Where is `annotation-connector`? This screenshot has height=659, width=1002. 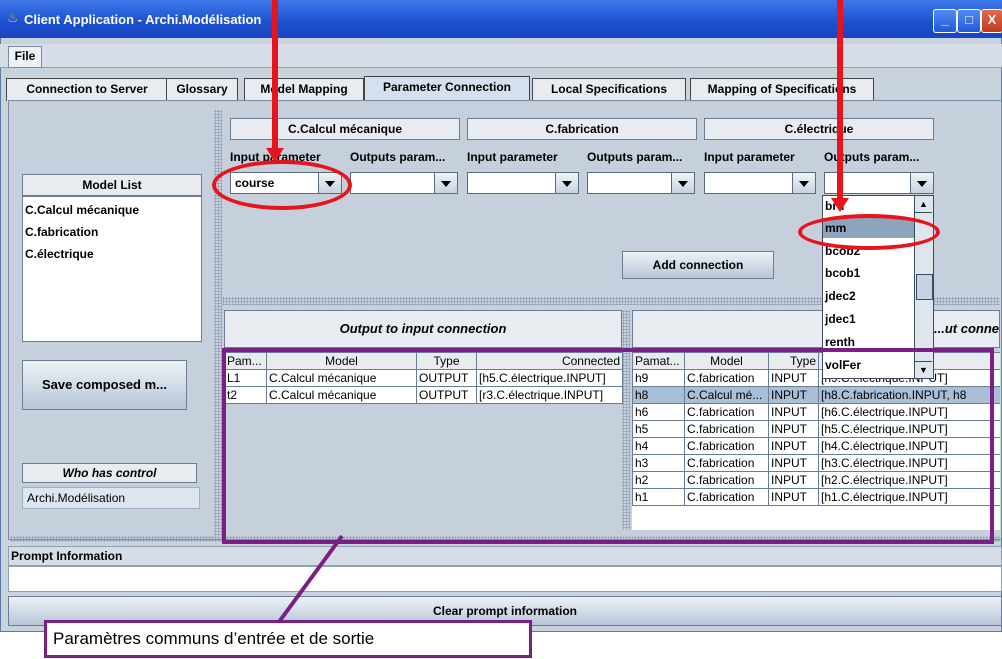
annotation-connector is located at coordinates (309, 581).